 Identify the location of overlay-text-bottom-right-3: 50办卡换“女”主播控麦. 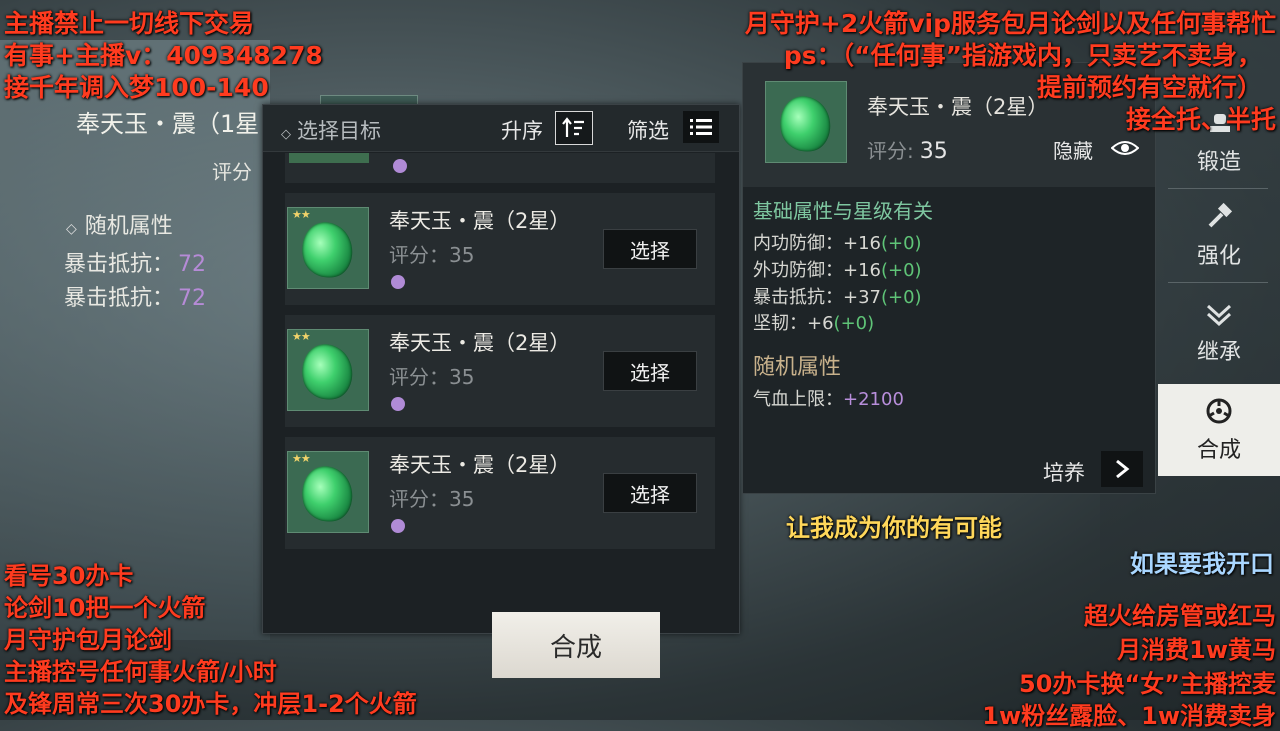
(1147, 684).